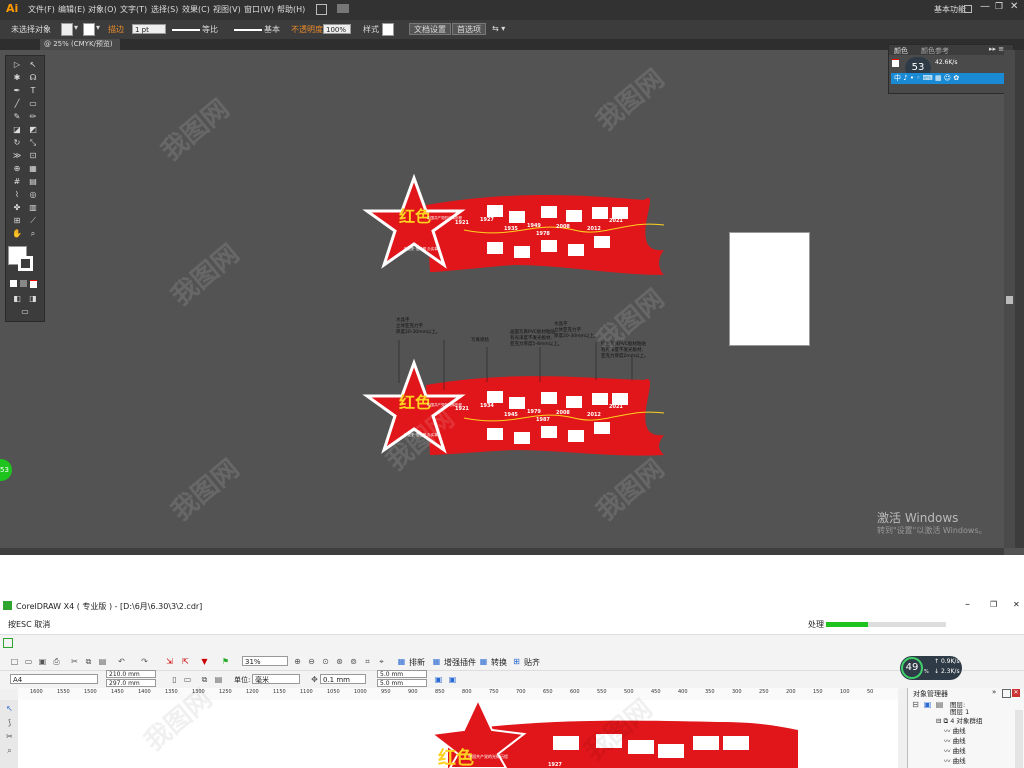  I want to click on layer-manager-view-icon: ▤, so click(939, 704).